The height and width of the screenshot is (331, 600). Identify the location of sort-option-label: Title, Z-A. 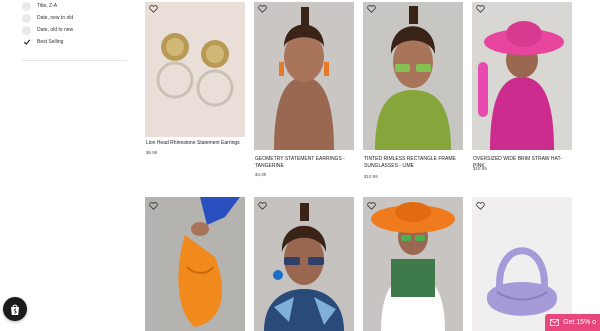
(47, 6).